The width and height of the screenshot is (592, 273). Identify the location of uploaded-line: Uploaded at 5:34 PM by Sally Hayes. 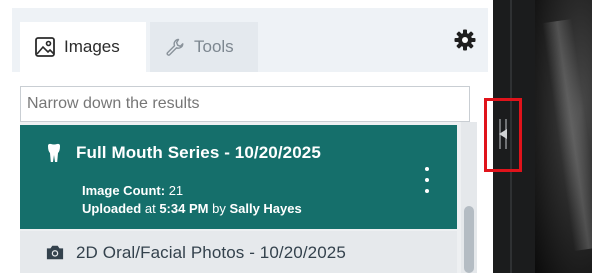
(192, 208).